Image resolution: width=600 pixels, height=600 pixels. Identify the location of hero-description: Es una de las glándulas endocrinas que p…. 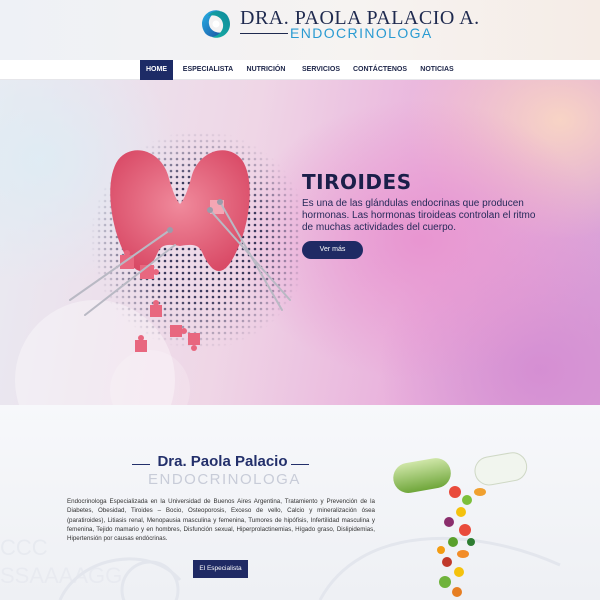
(419, 215).